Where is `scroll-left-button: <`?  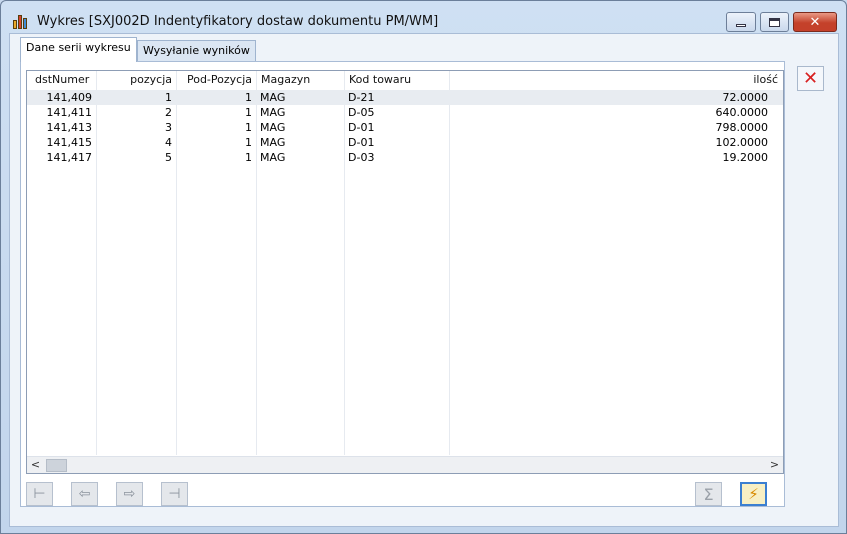
scroll-left-button: < is located at coordinates (35, 465).